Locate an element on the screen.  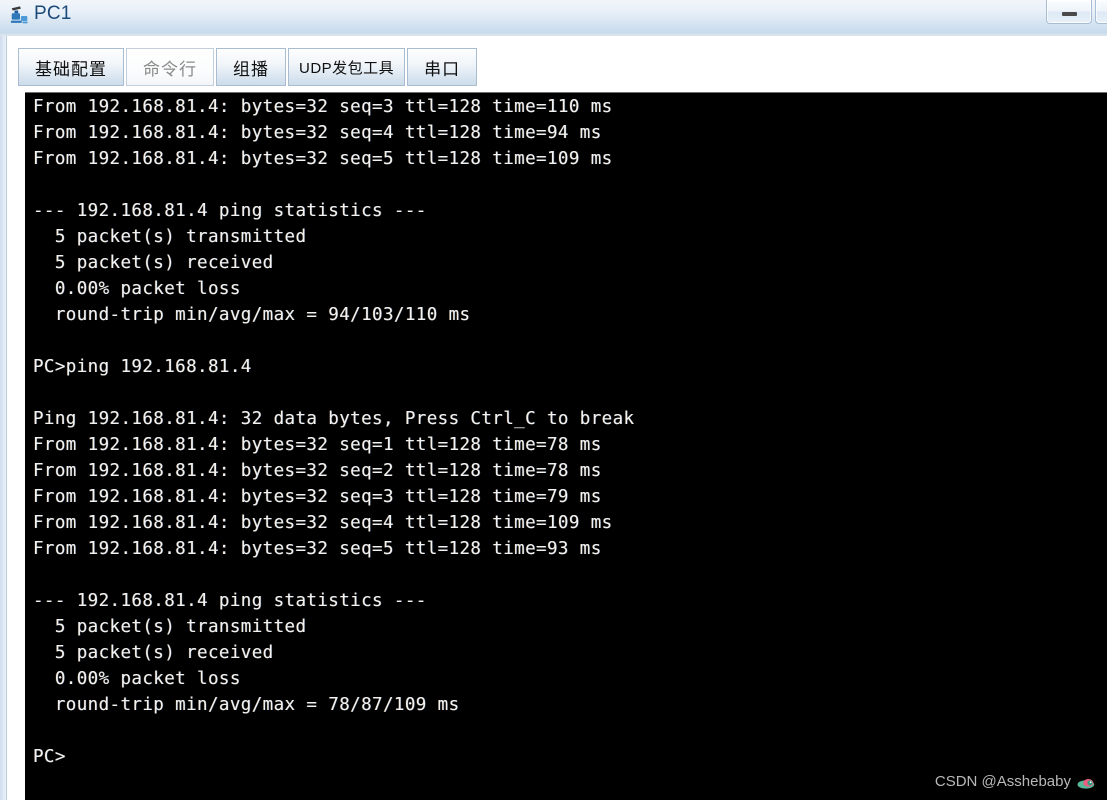
terminal-line: PC> is located at coordinates (49, 757).